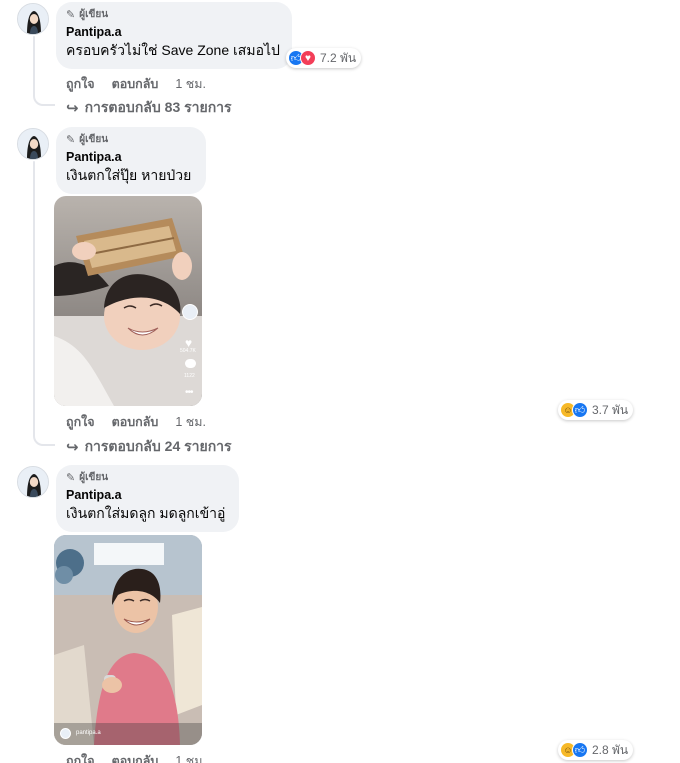  Describe the element at coordinates (610, 409) in the screenshot. I see `reaction-count: 3.7 พัน` at that location.